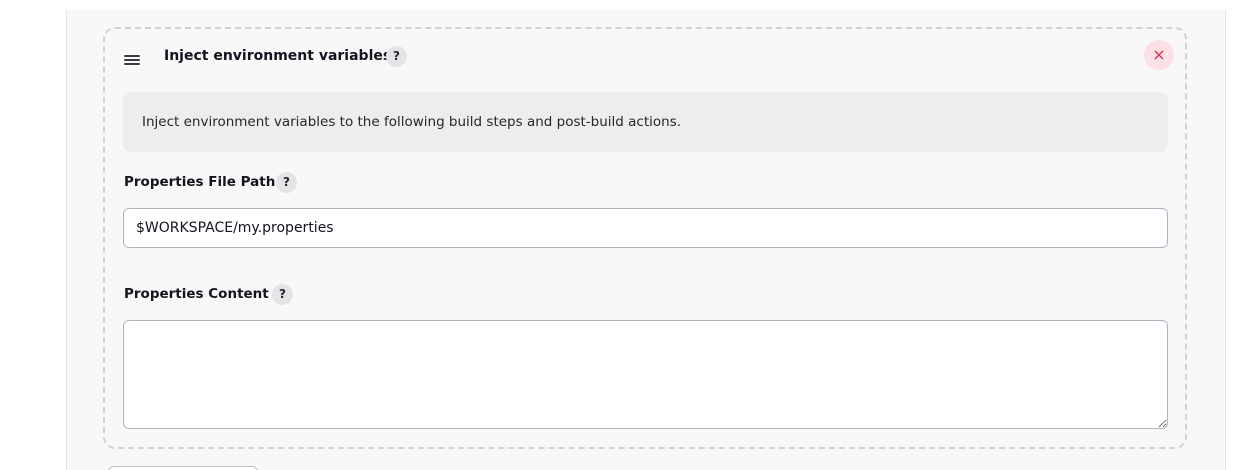 The height and width of the screenshot is (470, 1258). What do you see at coordinates (183, 468) in the screenshot?
I see `add-build-step-button` at bounding box center [183, 468].